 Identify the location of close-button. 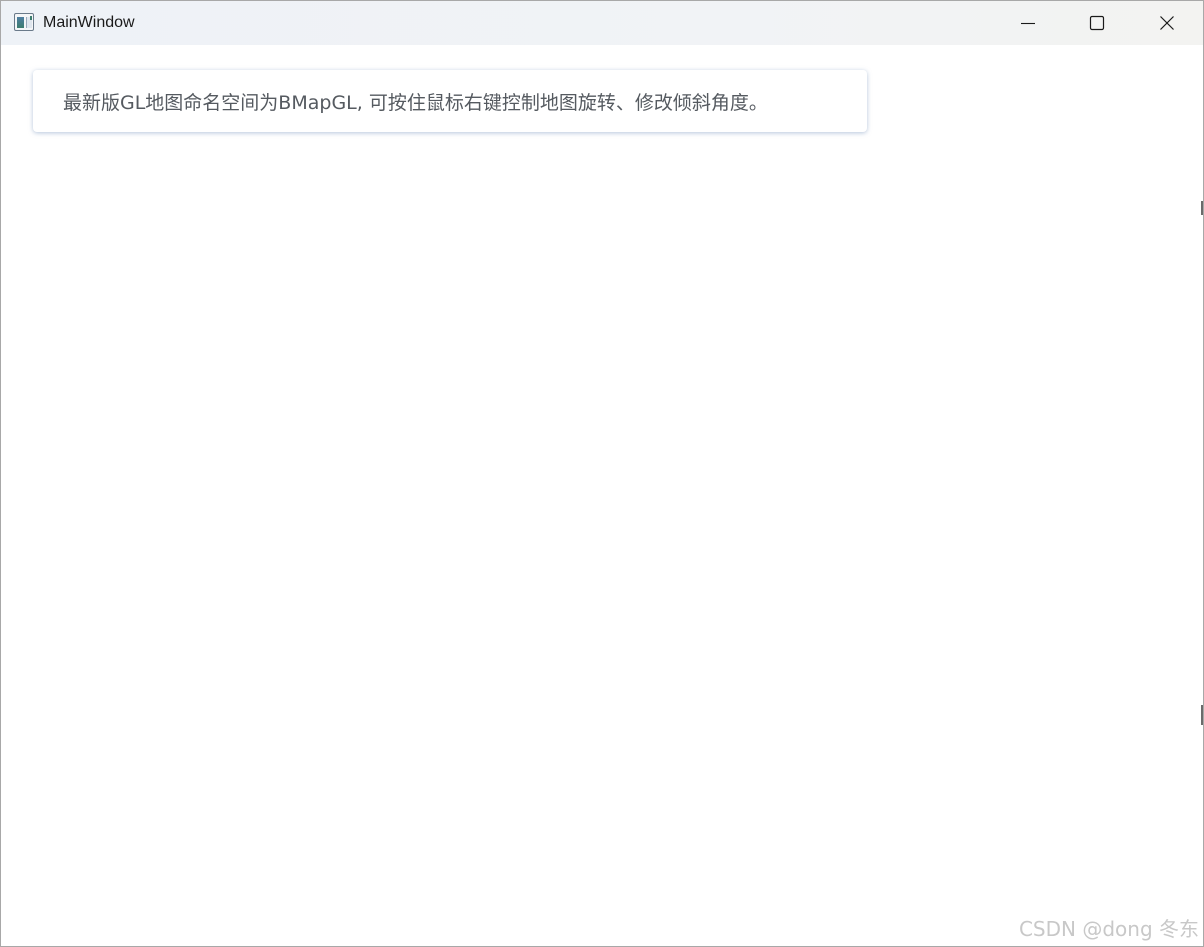
(1167, 23).